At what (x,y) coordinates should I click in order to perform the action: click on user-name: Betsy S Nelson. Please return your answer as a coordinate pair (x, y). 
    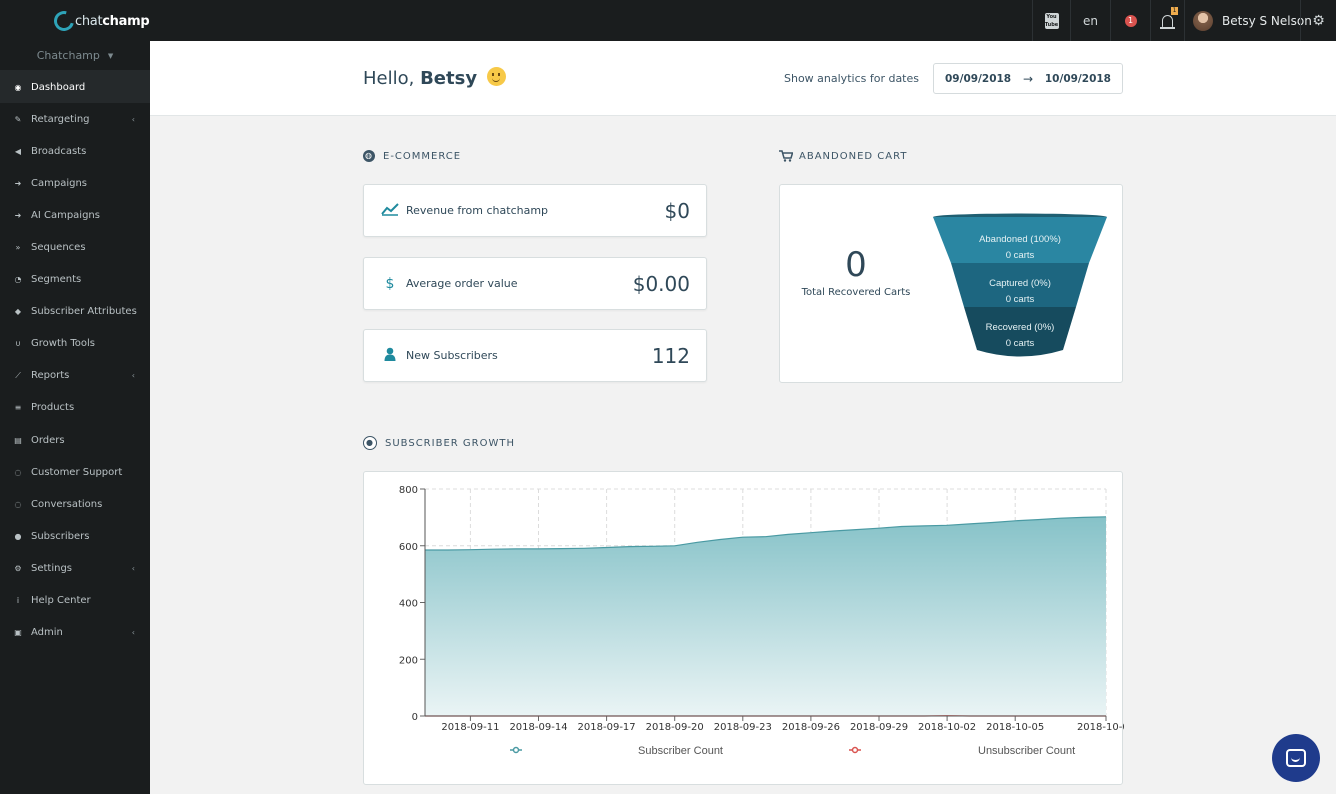
    Looking at the image, I should click on (1267, 20).